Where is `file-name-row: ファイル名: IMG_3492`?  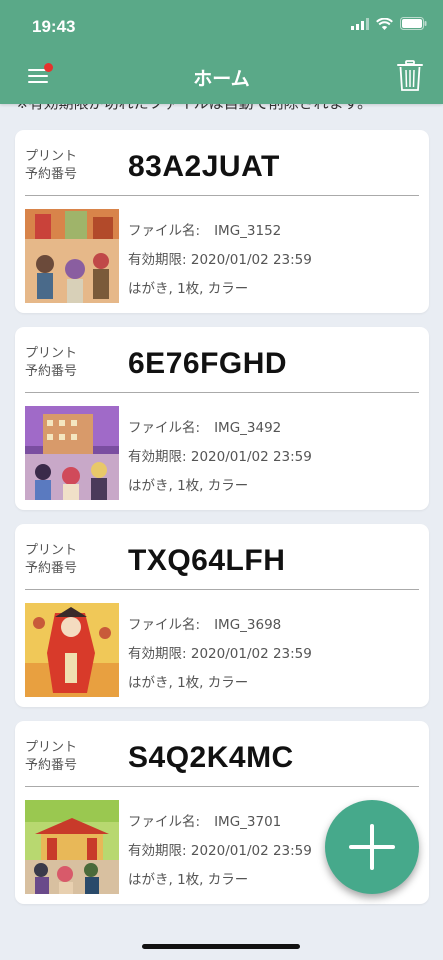
file-name-row: ファイル名: IMG_3492 is located at coordinates (205, 428).